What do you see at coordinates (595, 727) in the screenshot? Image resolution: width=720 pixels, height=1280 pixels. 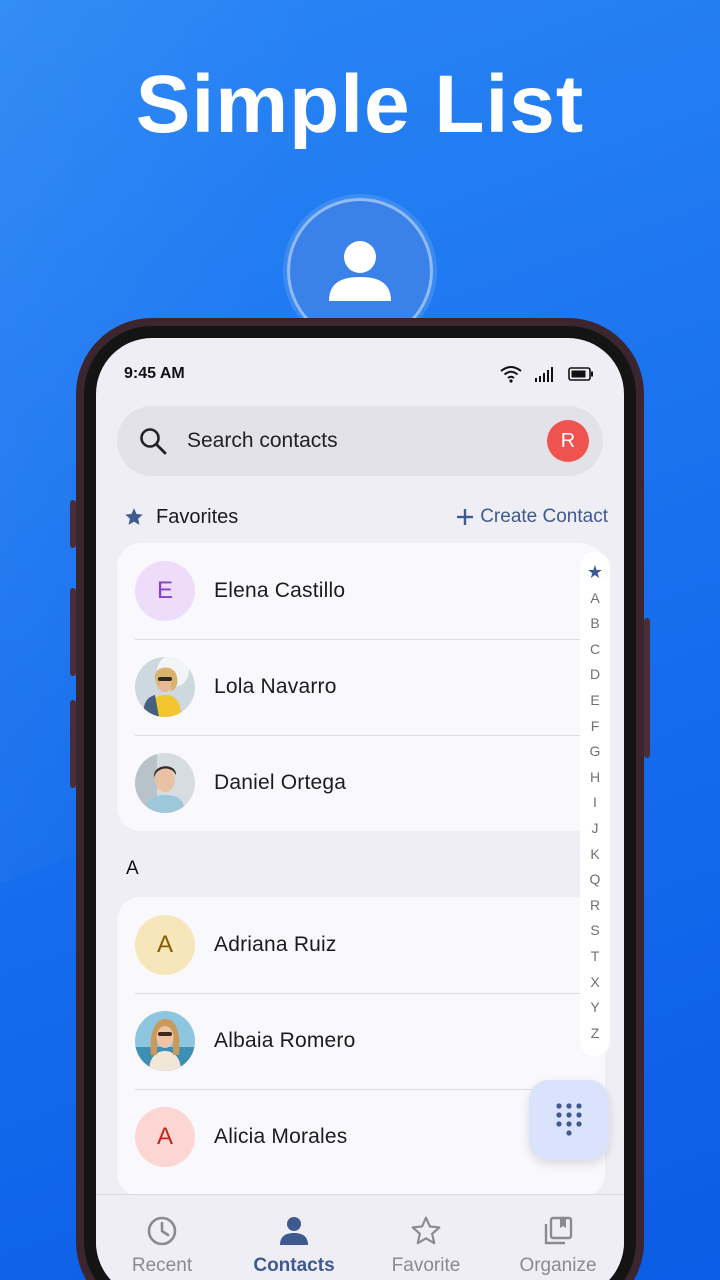 I see `index-letter-f: F` at bounding box center [595, 727].